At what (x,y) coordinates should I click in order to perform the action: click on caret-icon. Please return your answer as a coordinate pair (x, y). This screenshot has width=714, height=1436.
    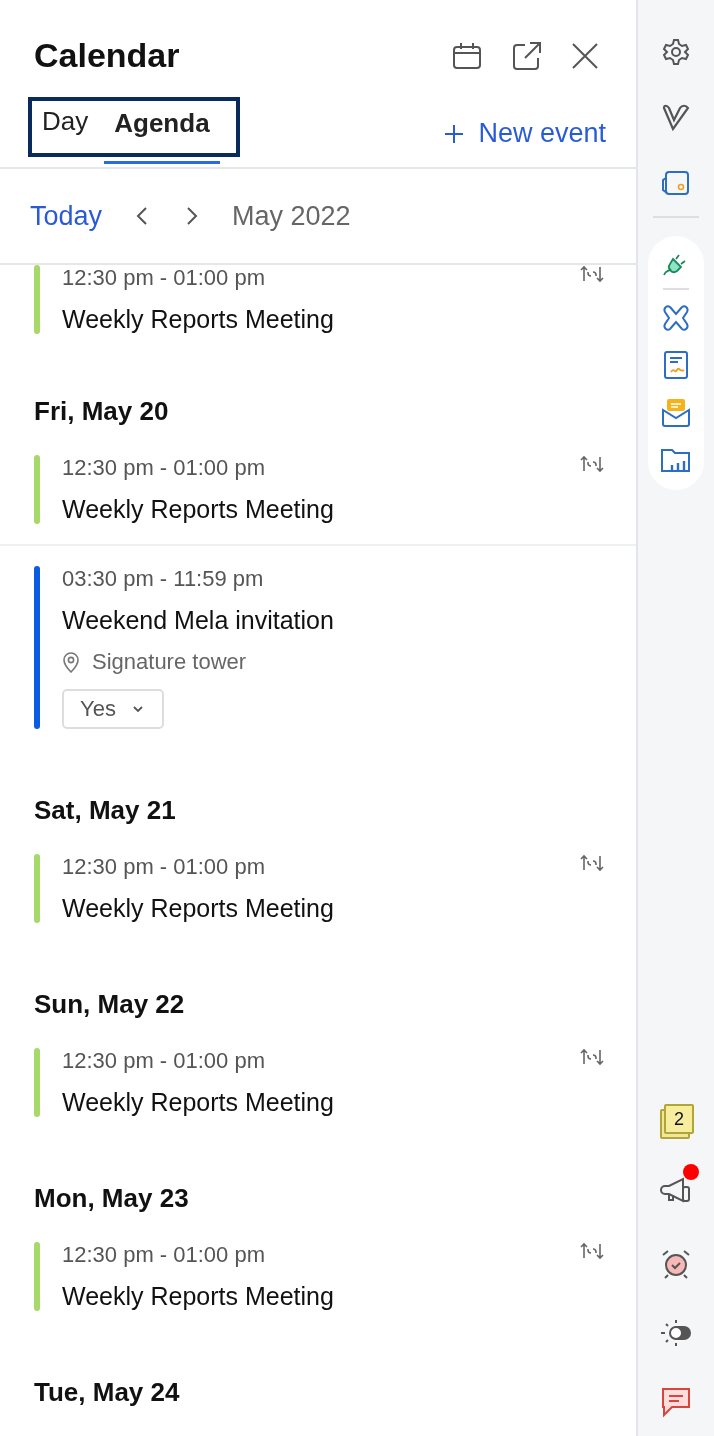
    Looking at the image, I should click on (137, 709).